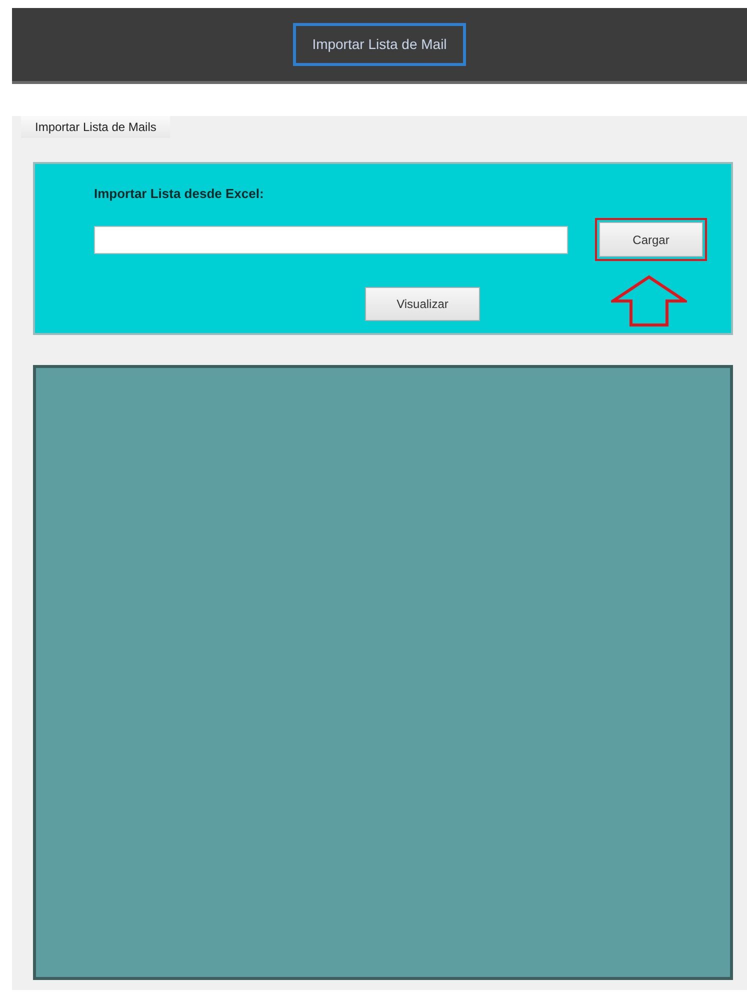 The image size is (747, 992). What do you see at coordinates (179, 194) in the screenshot?
I see `import-label: Importar Lista desde Excel:` at bounding box center [179, 194].